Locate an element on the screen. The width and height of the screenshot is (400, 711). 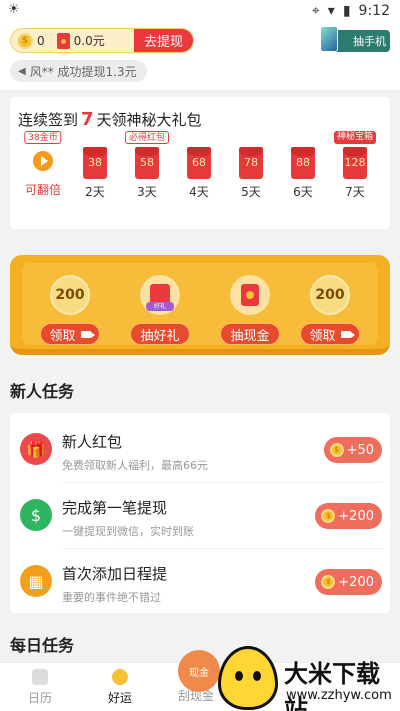
checkin-day-1: 38金币 可翻倍 is located at coordinates (43, 164).